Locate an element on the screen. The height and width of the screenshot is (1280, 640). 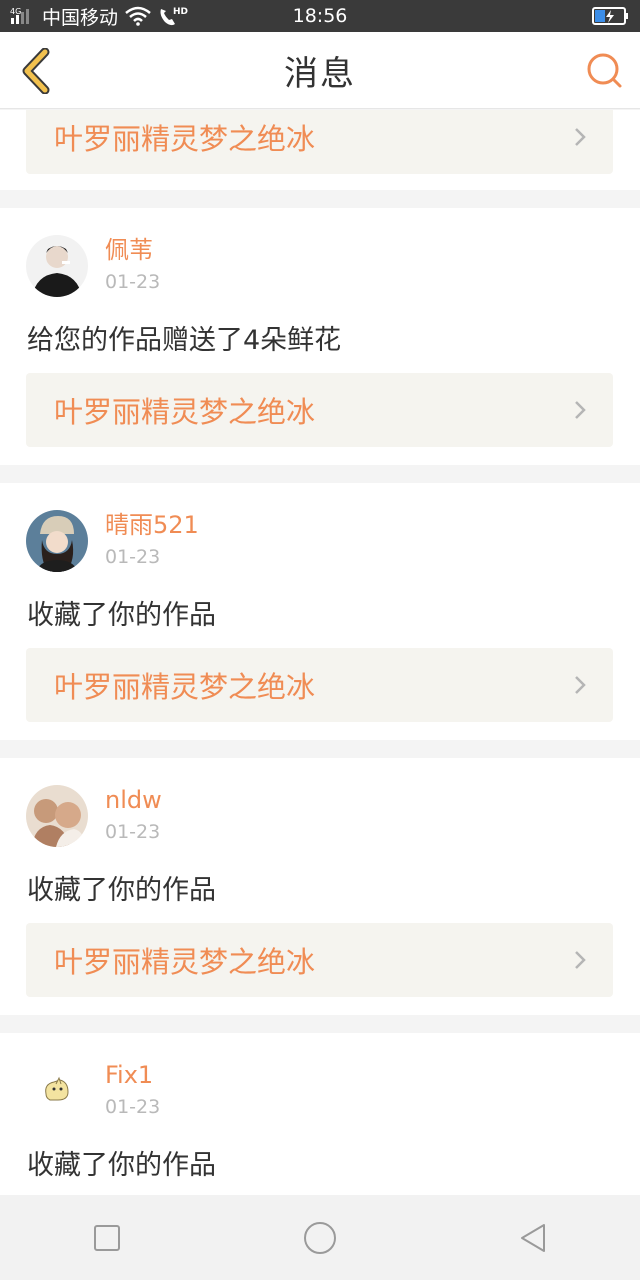
recent-apps-button is located at coordinates (107, 1238).